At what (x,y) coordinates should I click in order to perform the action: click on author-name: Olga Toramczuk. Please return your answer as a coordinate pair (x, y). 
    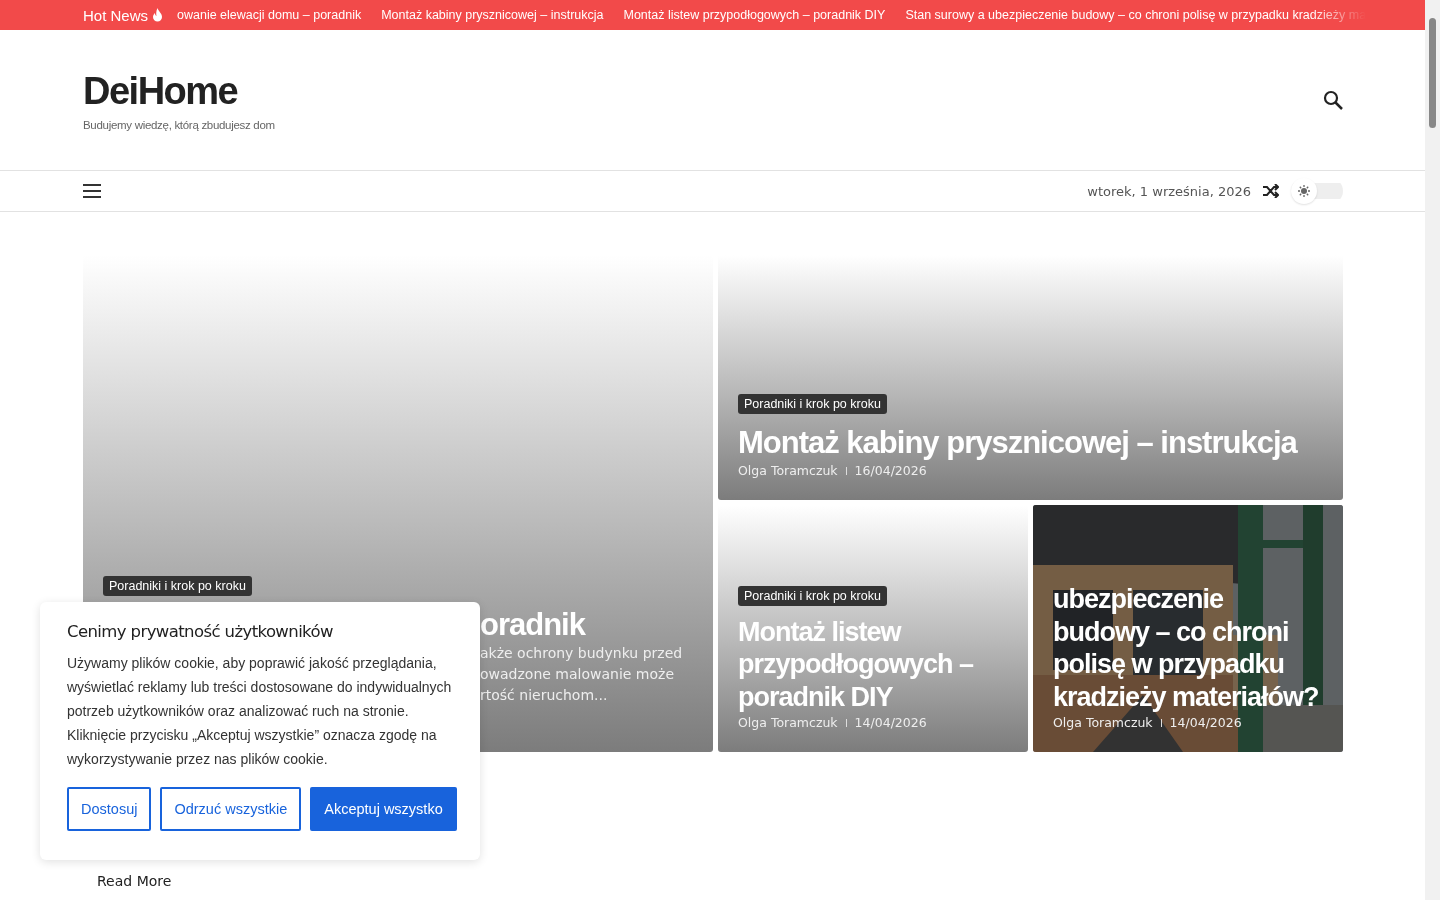
    Looking at the image, I should click on (1103, 722).